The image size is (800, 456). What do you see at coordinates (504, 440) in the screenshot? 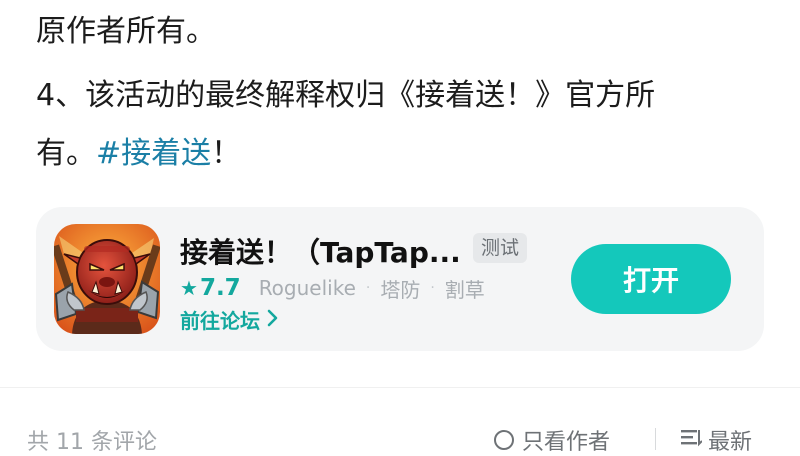
I see `radio-circle-icon` at bounding box center [504, 440].